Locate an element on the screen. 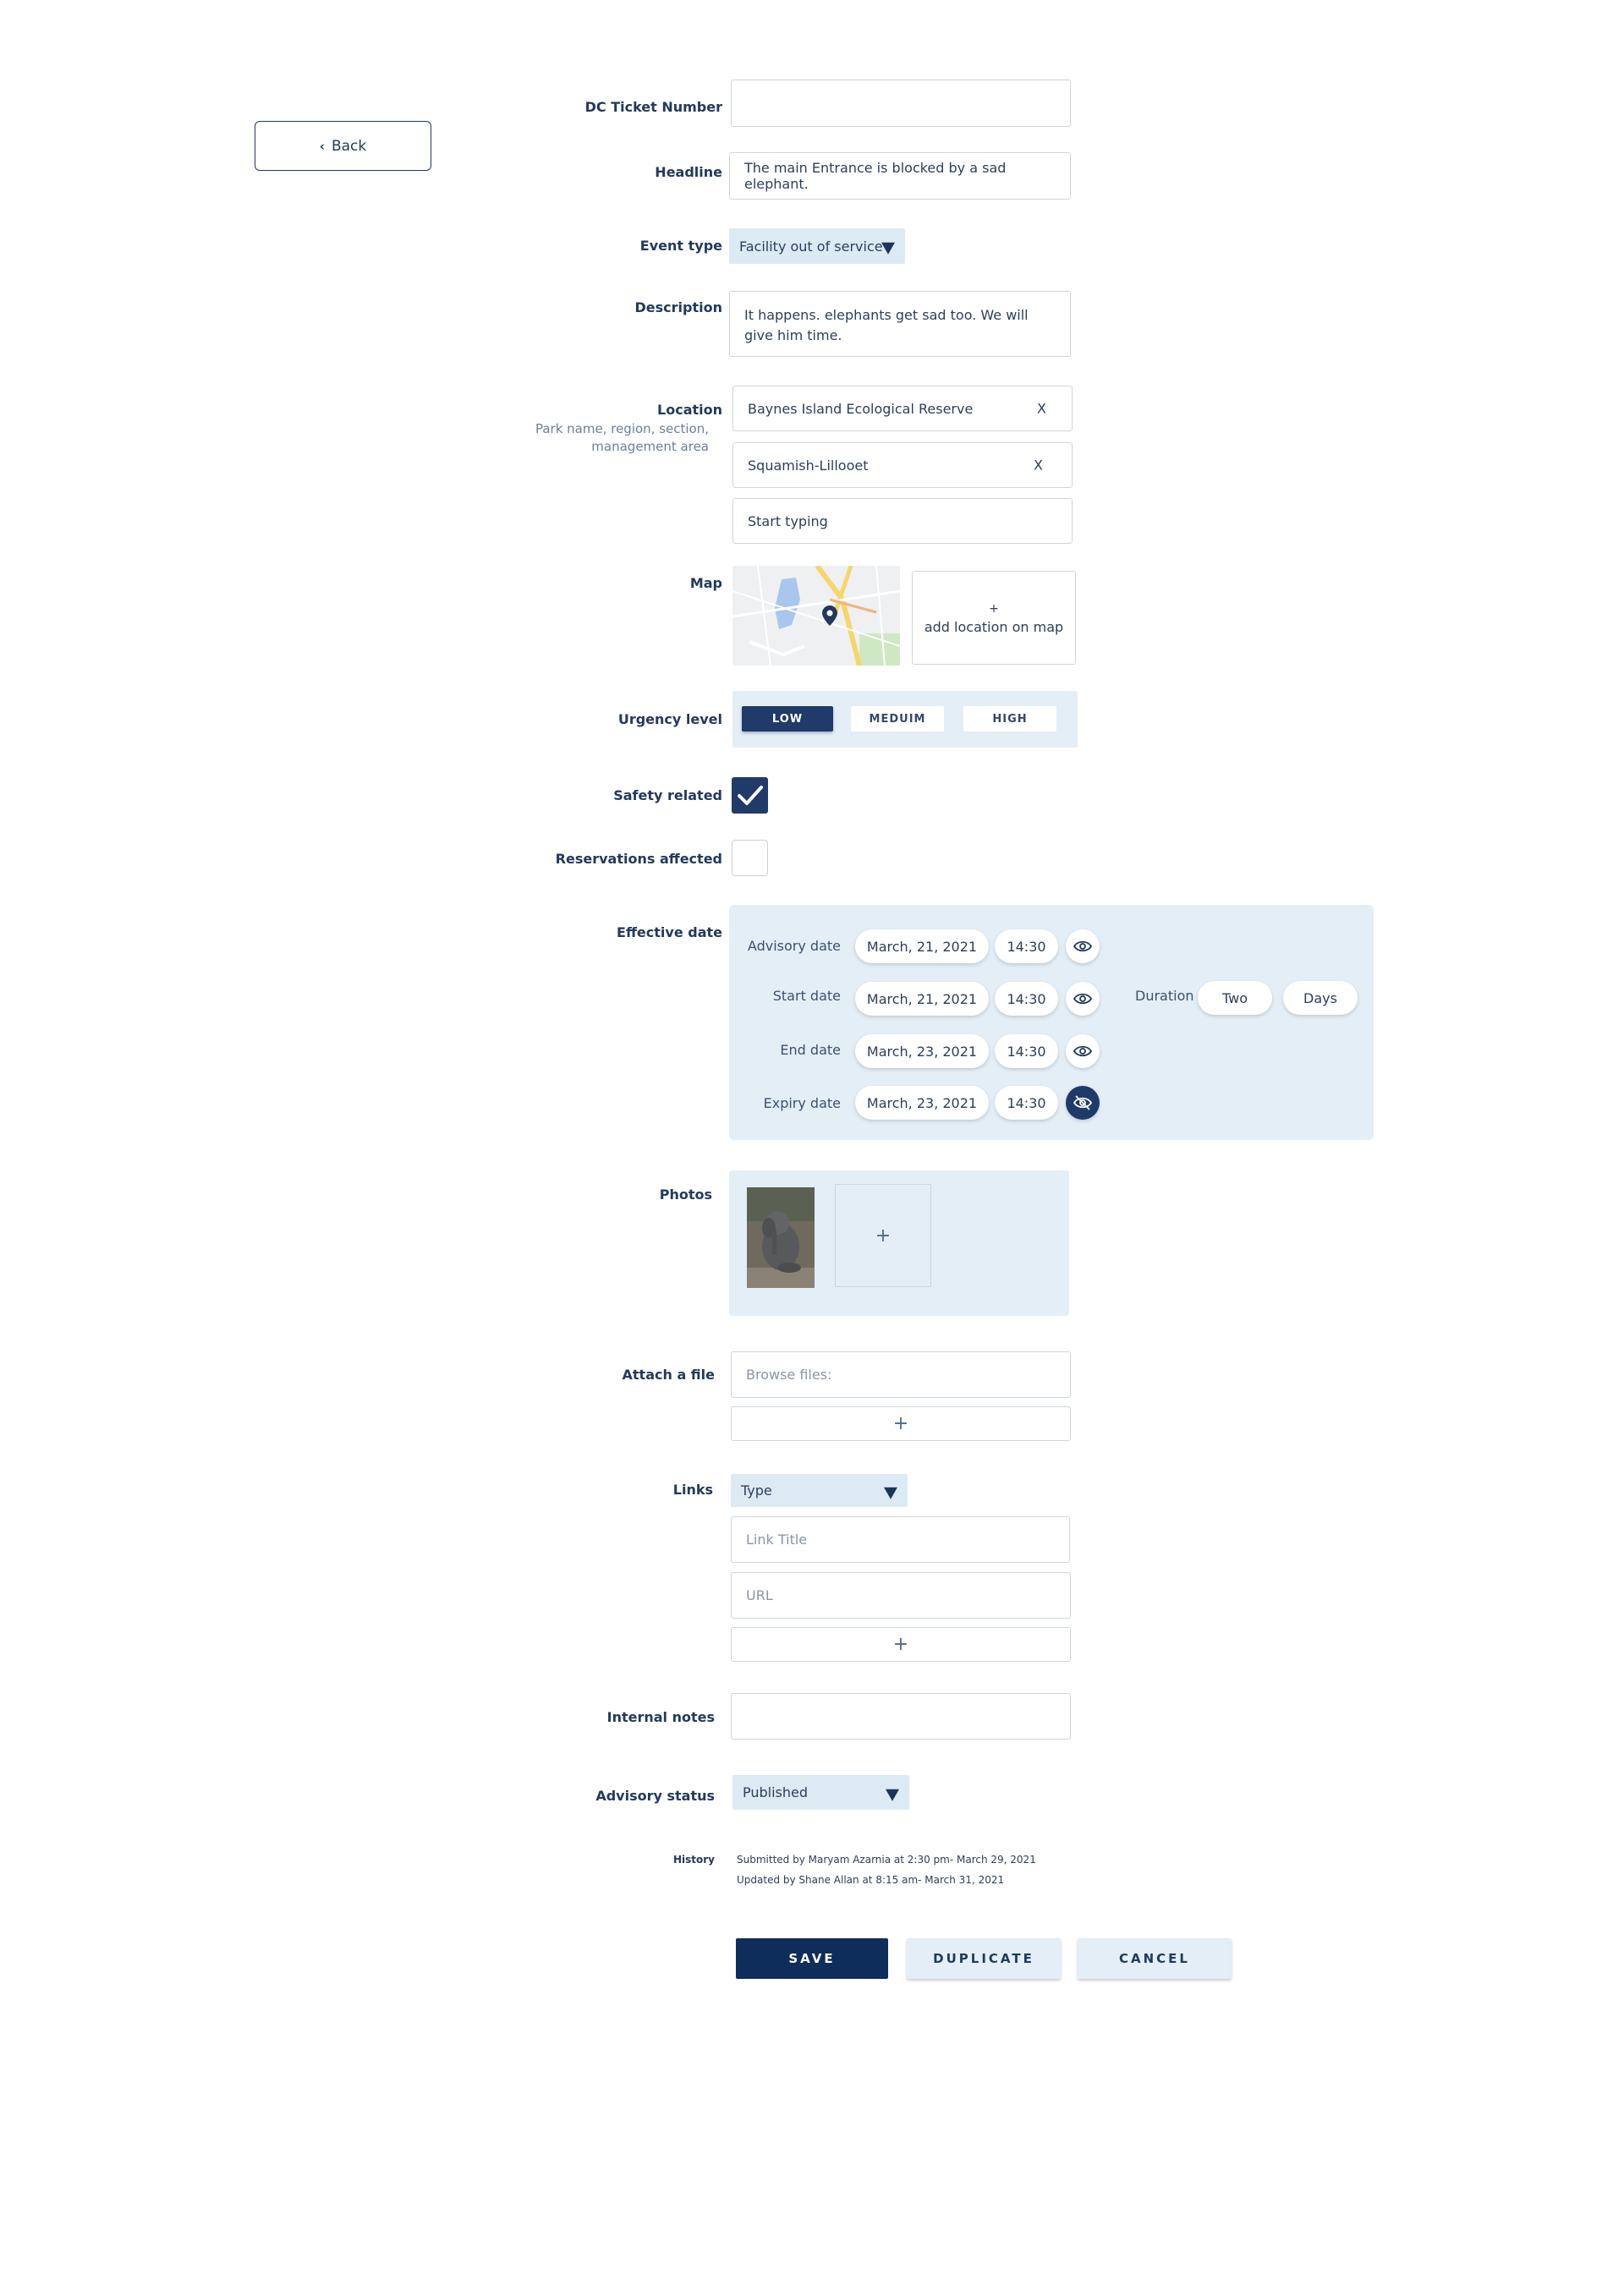  location-chip-1: Baynes Island Ecological Reserve X is located at coordinates (902, 408).